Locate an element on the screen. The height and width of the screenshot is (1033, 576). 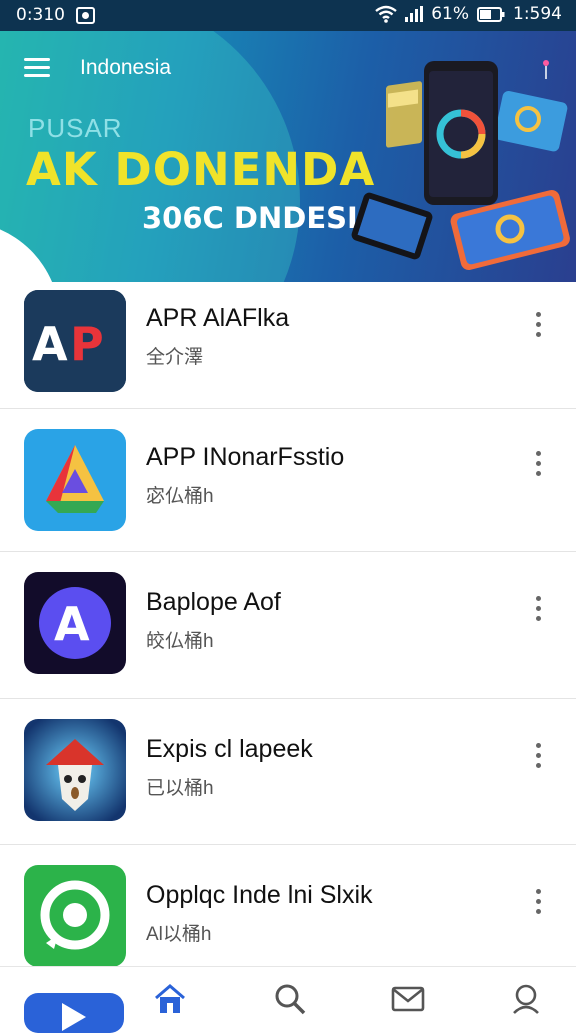
house-mascot-icon is located at coordinates (75, 770).